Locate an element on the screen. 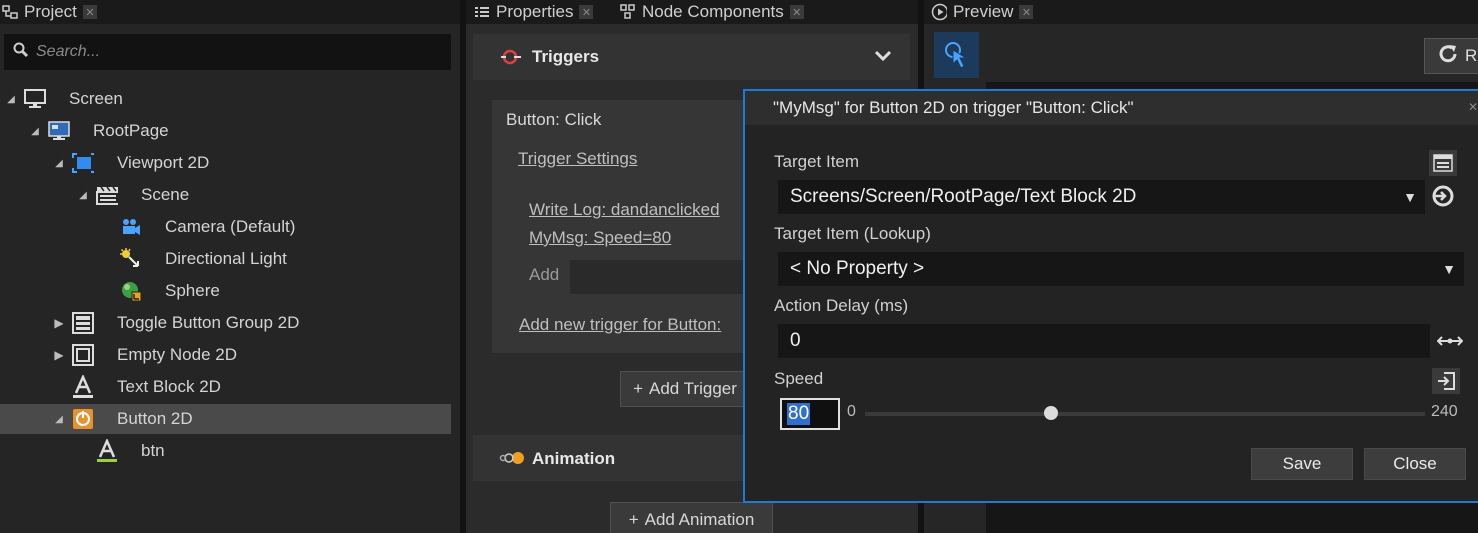 The width and height of the screenshot is (1478, 533). tree-item-label: Sphere is located at coordinates (192, 290).